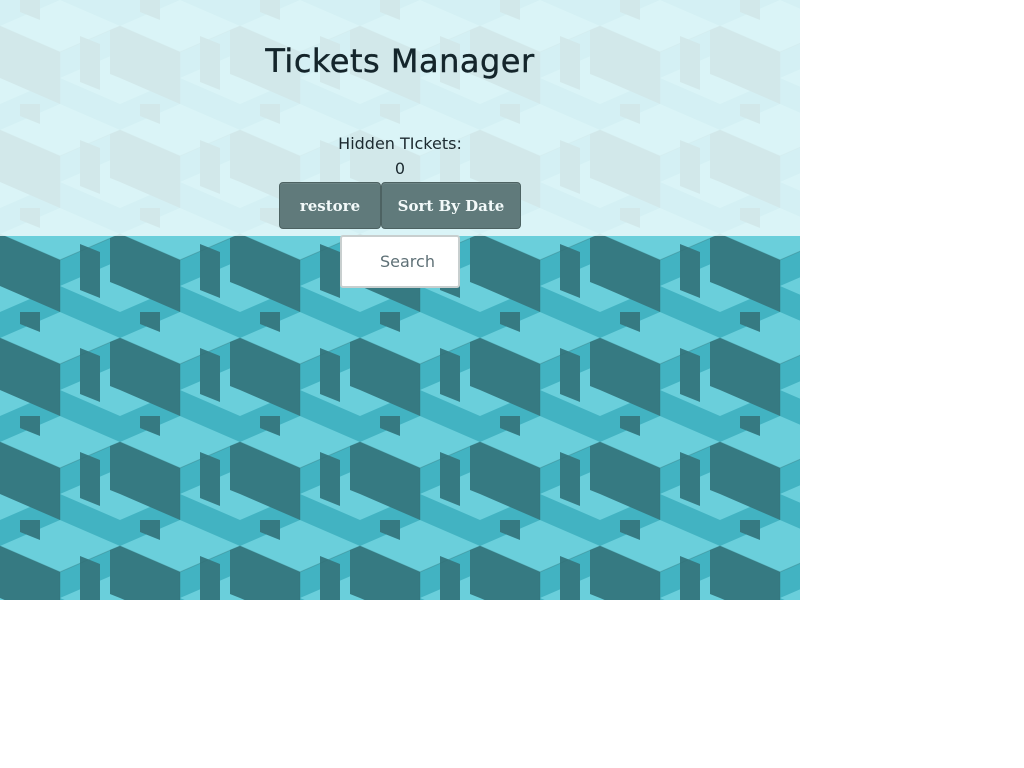  What do you see at coordinates (400, 168) in the screenshot?
I see `hidden-tickets-count: 0` at bounding box center [400, 168].